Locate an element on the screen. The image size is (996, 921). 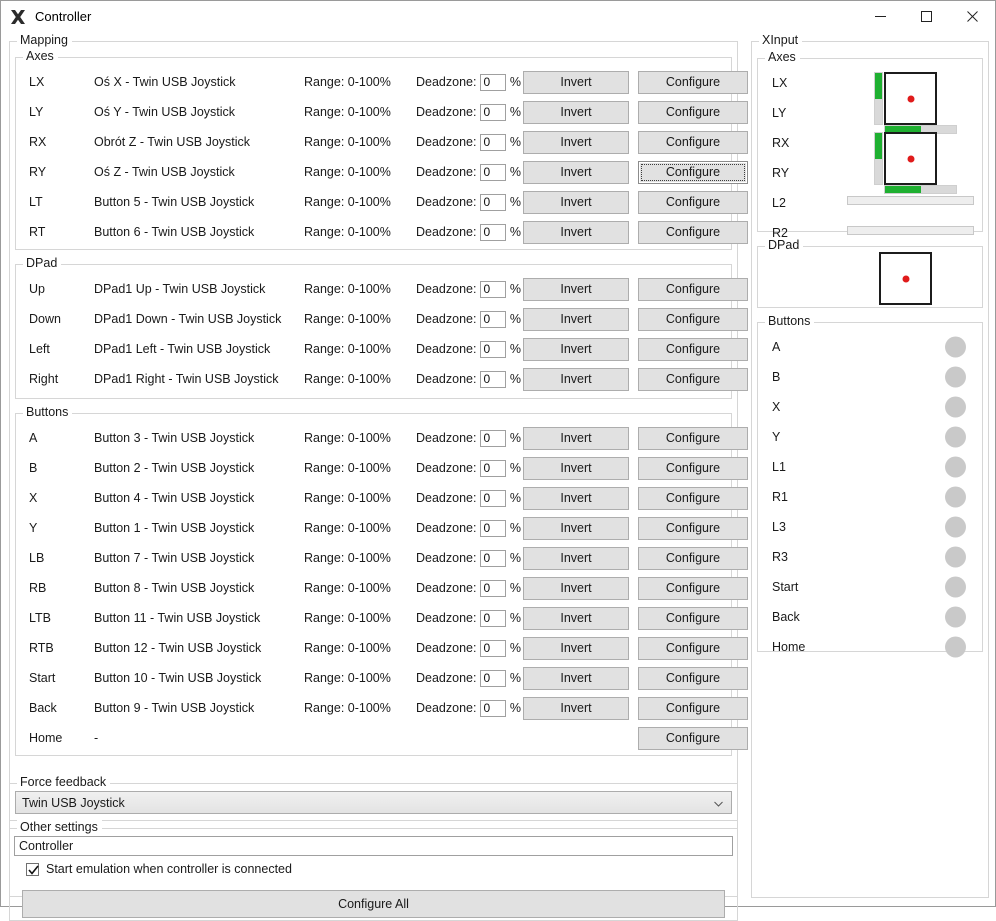
xinput-button-indicator is located at coordinates (955, 377).